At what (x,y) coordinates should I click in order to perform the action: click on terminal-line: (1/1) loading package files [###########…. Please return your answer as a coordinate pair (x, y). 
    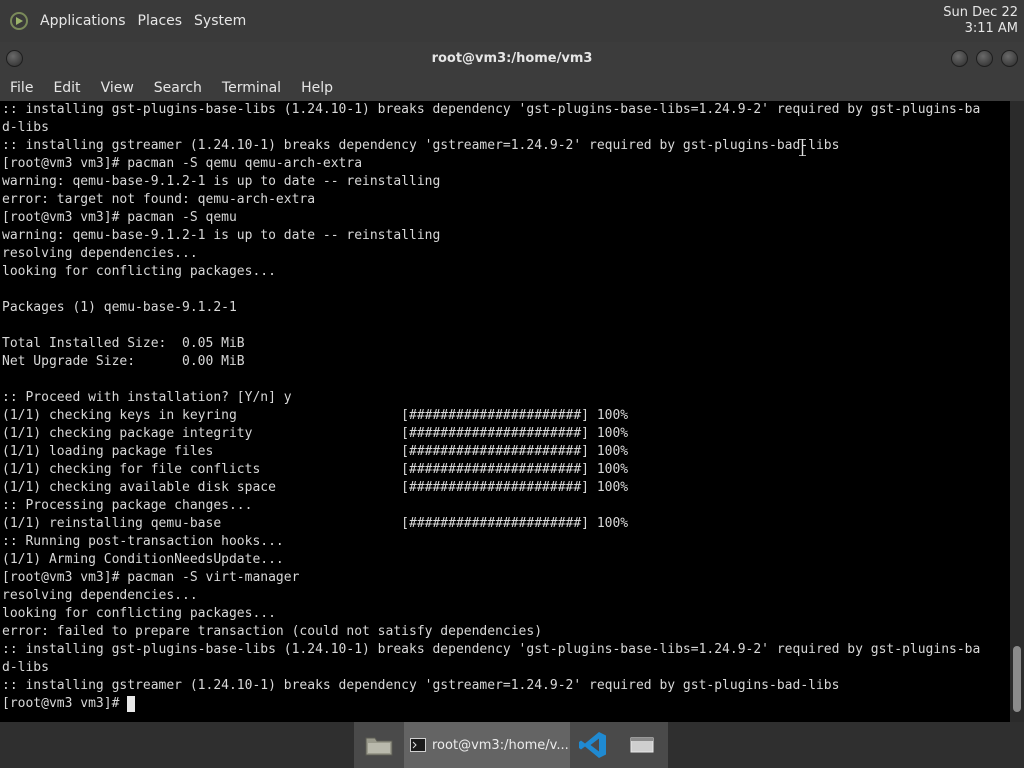
    Looking at the image, I should click on (315, 451).